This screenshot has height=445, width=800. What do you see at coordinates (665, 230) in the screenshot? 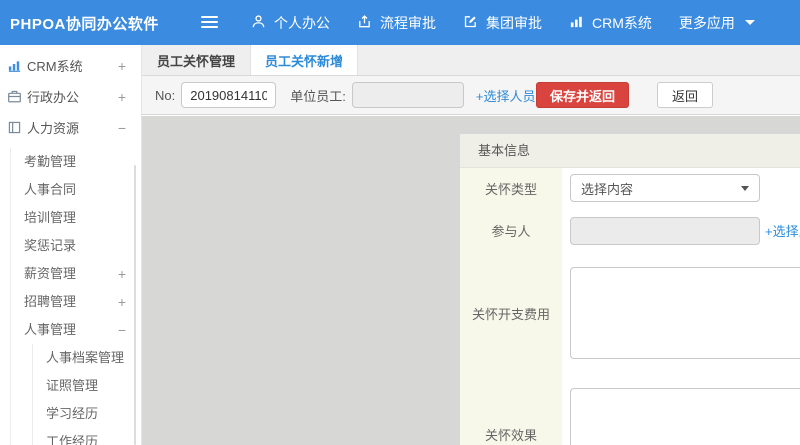
I see `participants-input` at bounding box center [665, 230].